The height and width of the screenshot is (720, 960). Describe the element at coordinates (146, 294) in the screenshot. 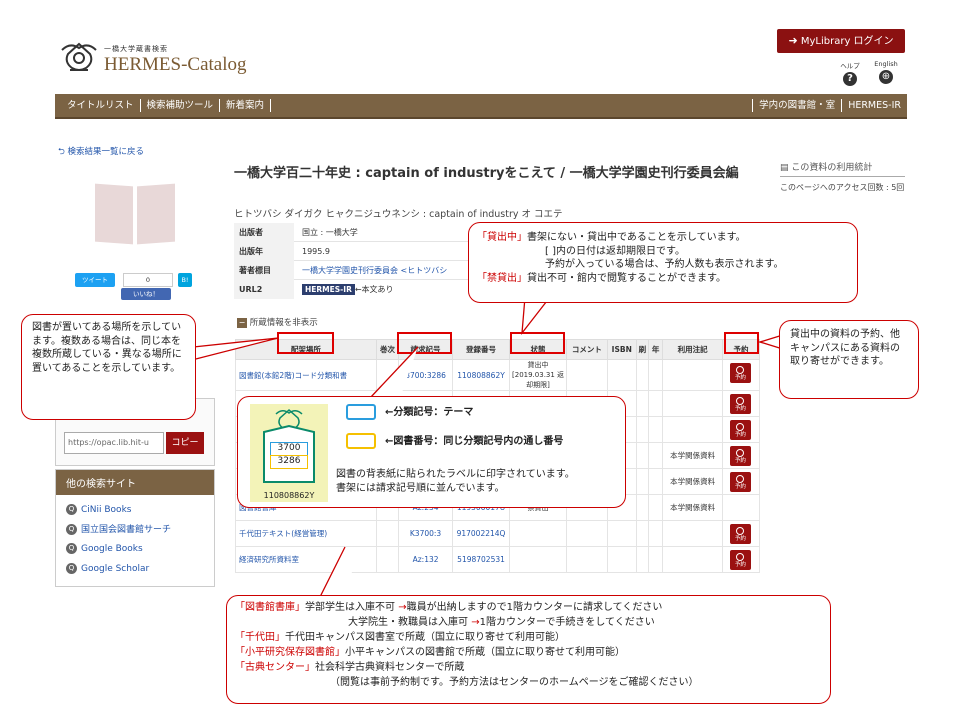

I see `facebook-like-button: いいね！` at that location.